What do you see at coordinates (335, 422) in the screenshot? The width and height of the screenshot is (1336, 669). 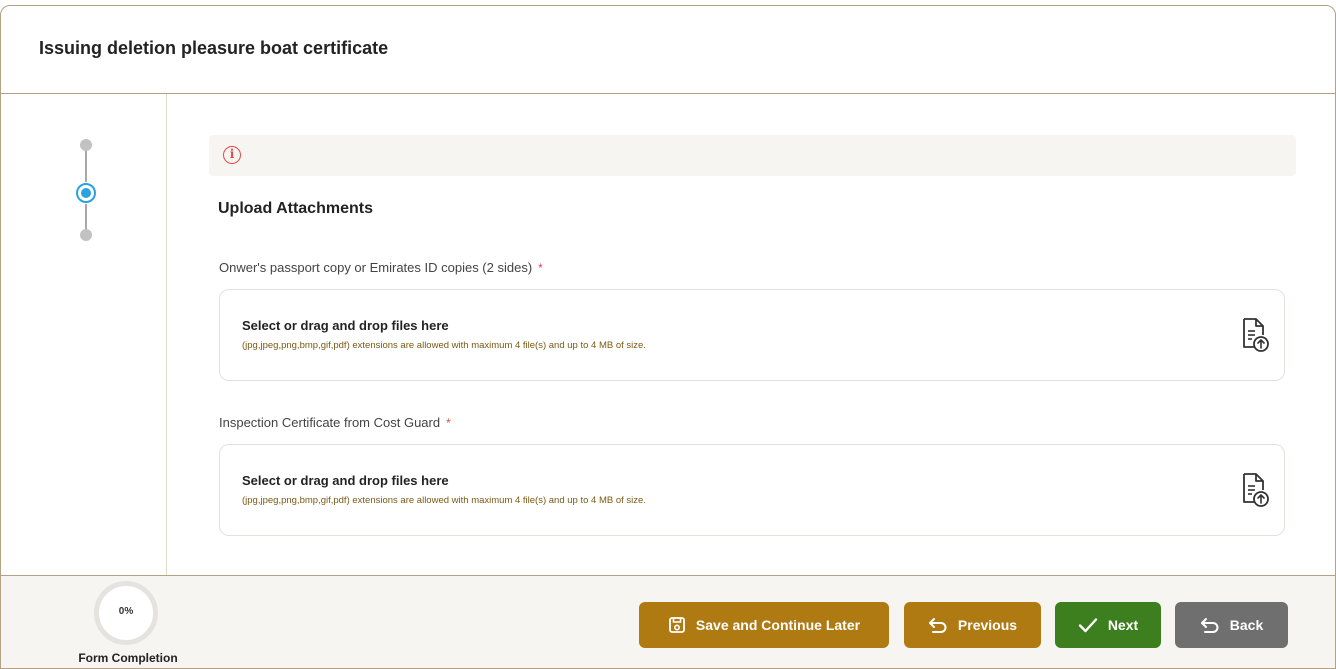 I see `field-label-inspection: Inspection Certificate from Cost Guard *` at bounding box center [335, 422].